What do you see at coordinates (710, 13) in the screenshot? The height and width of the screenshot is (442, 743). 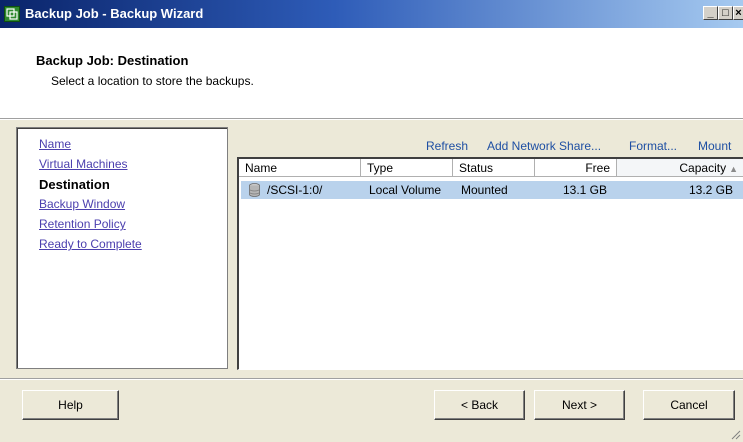 I see `minimize-button: _` at bounding box center [710, 13].